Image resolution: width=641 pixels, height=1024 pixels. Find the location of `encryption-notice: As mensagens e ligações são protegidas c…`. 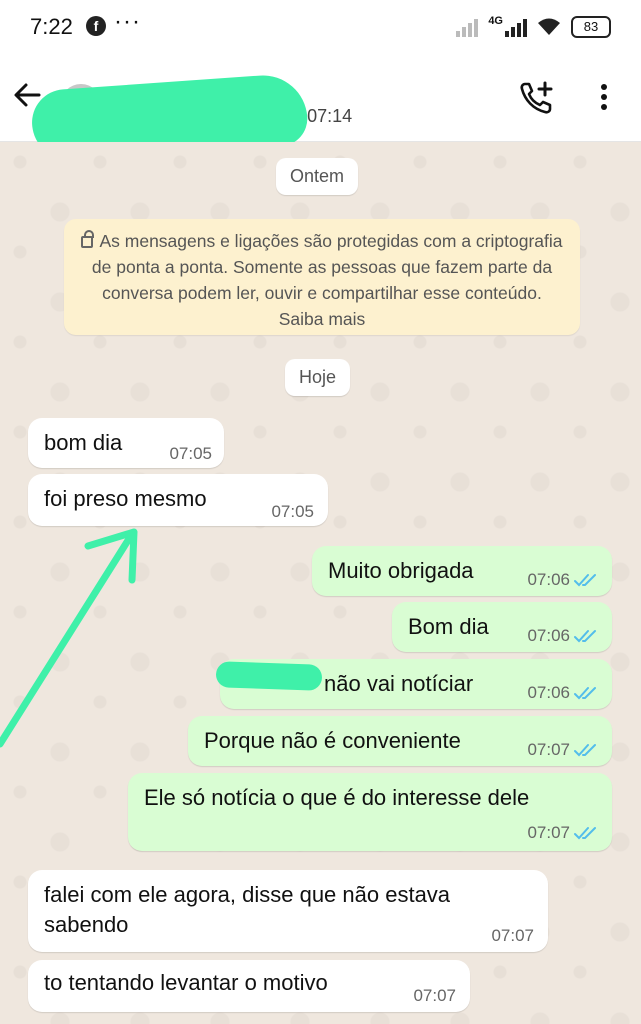

encryption-notice: As mensagens e ligações são protegidas c… is located at coordinates (322, 277).